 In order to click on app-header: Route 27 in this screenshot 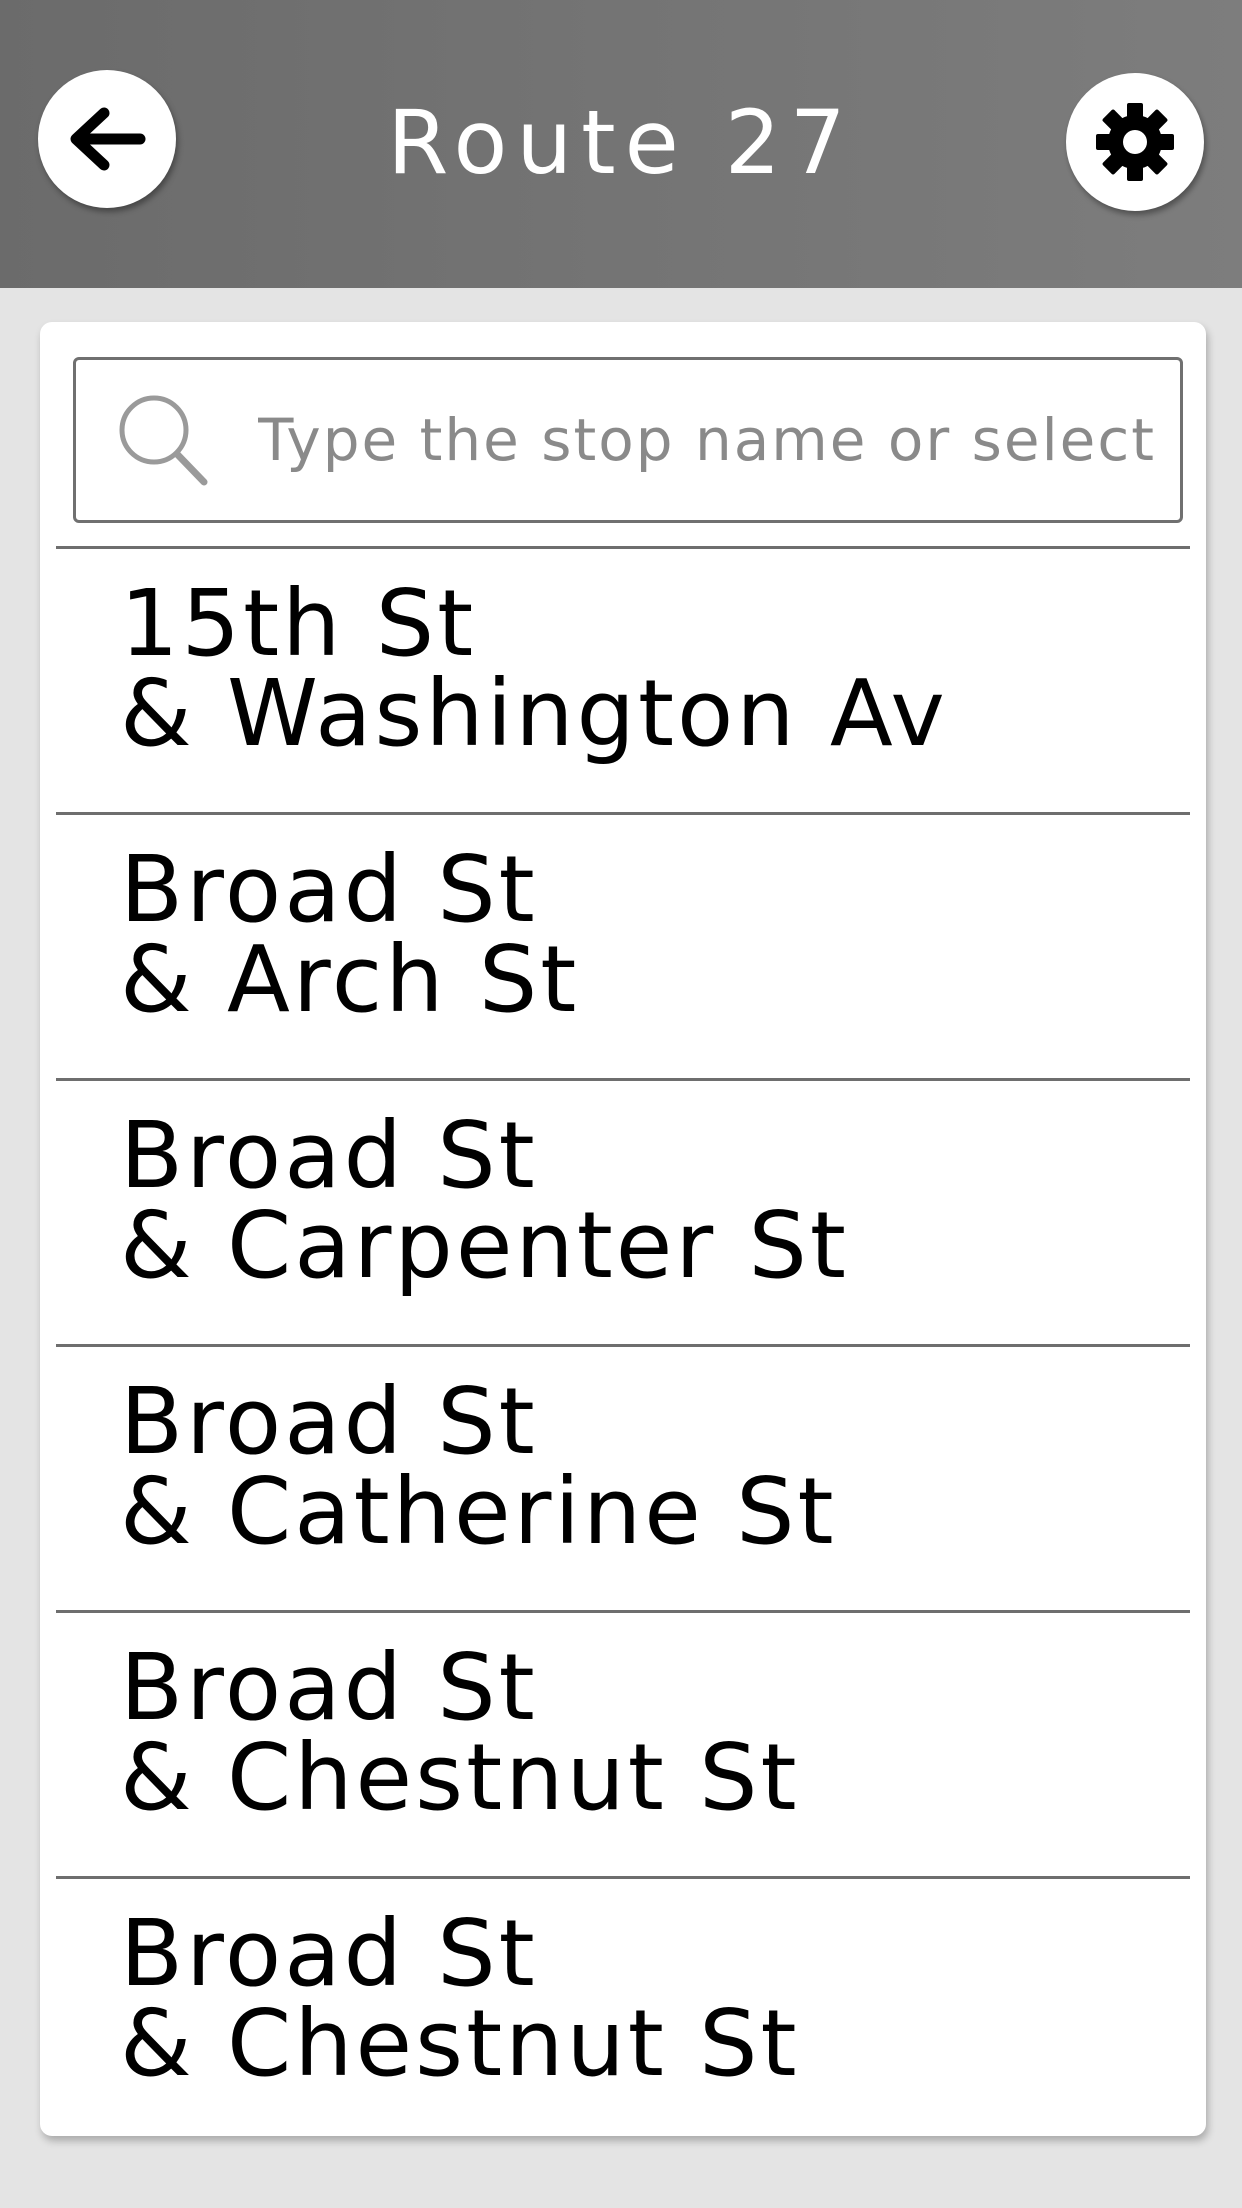, I will do `click(621, 144)`.